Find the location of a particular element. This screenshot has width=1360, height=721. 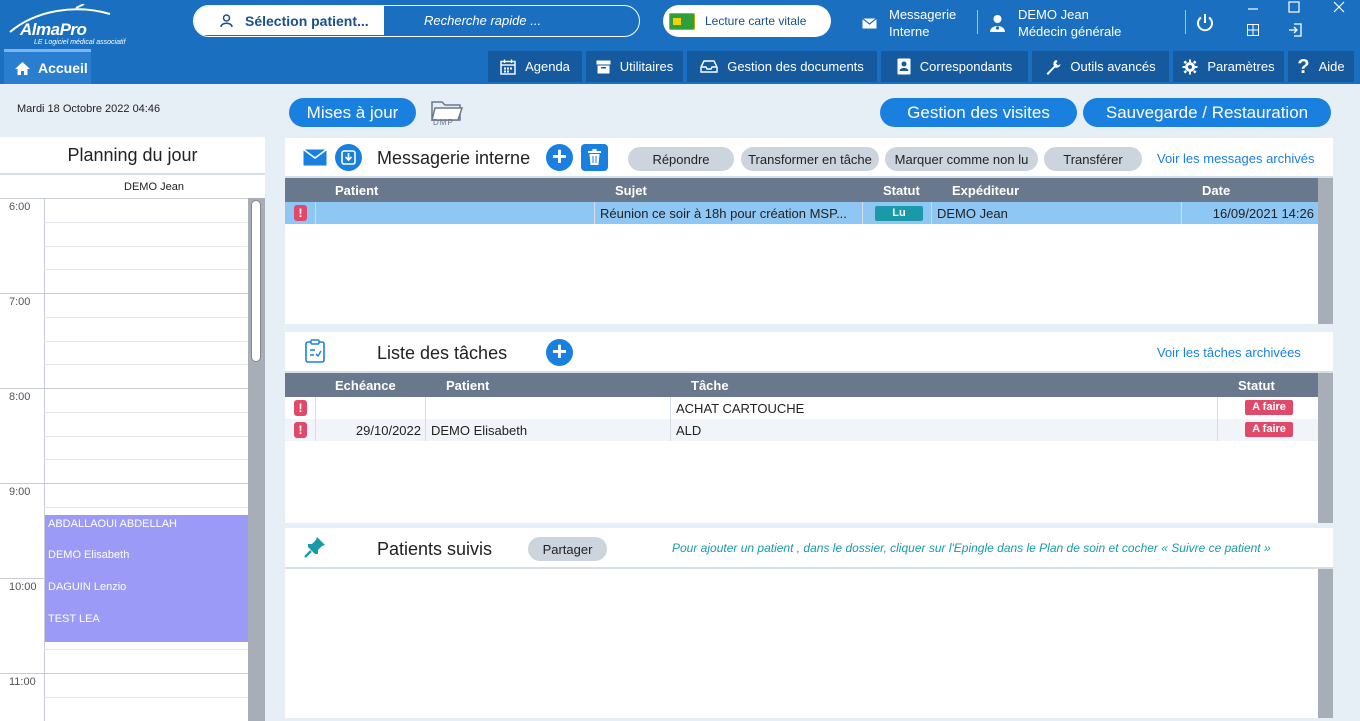

backup-restore-button: Sauvegarde / Restauration is located at coordinates (1207, 112).